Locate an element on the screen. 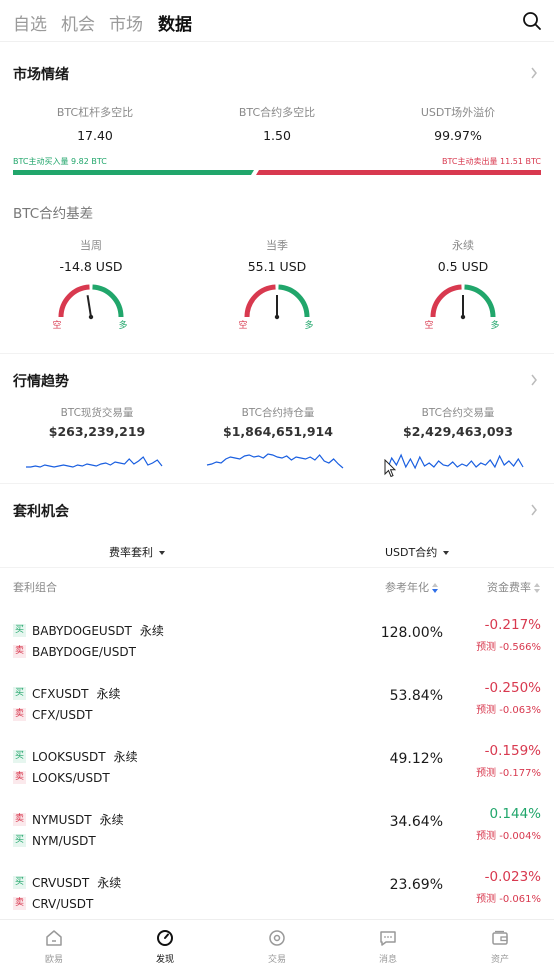 This screenshot has height=969, width=554. bottom-nav: 欧易 发现 交易 消息 资产 is located at coordinates (277, 944).